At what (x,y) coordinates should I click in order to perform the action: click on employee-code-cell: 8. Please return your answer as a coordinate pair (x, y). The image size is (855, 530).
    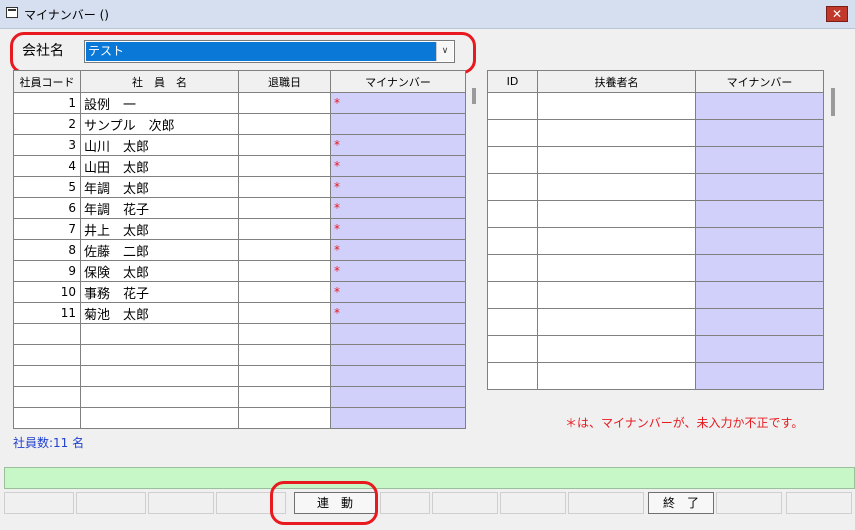
    Looking at the image, I should click on (47, 250).